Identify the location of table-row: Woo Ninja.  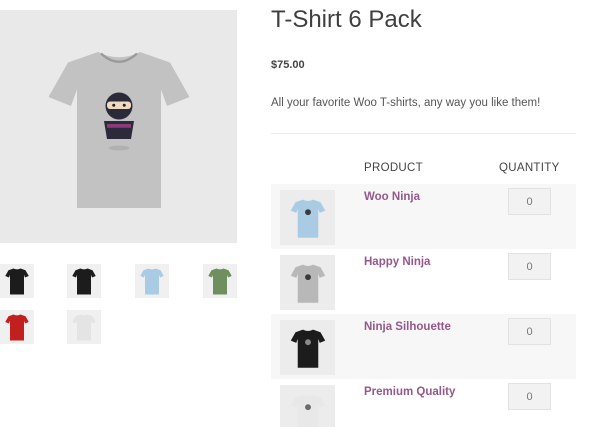
(423, 216).